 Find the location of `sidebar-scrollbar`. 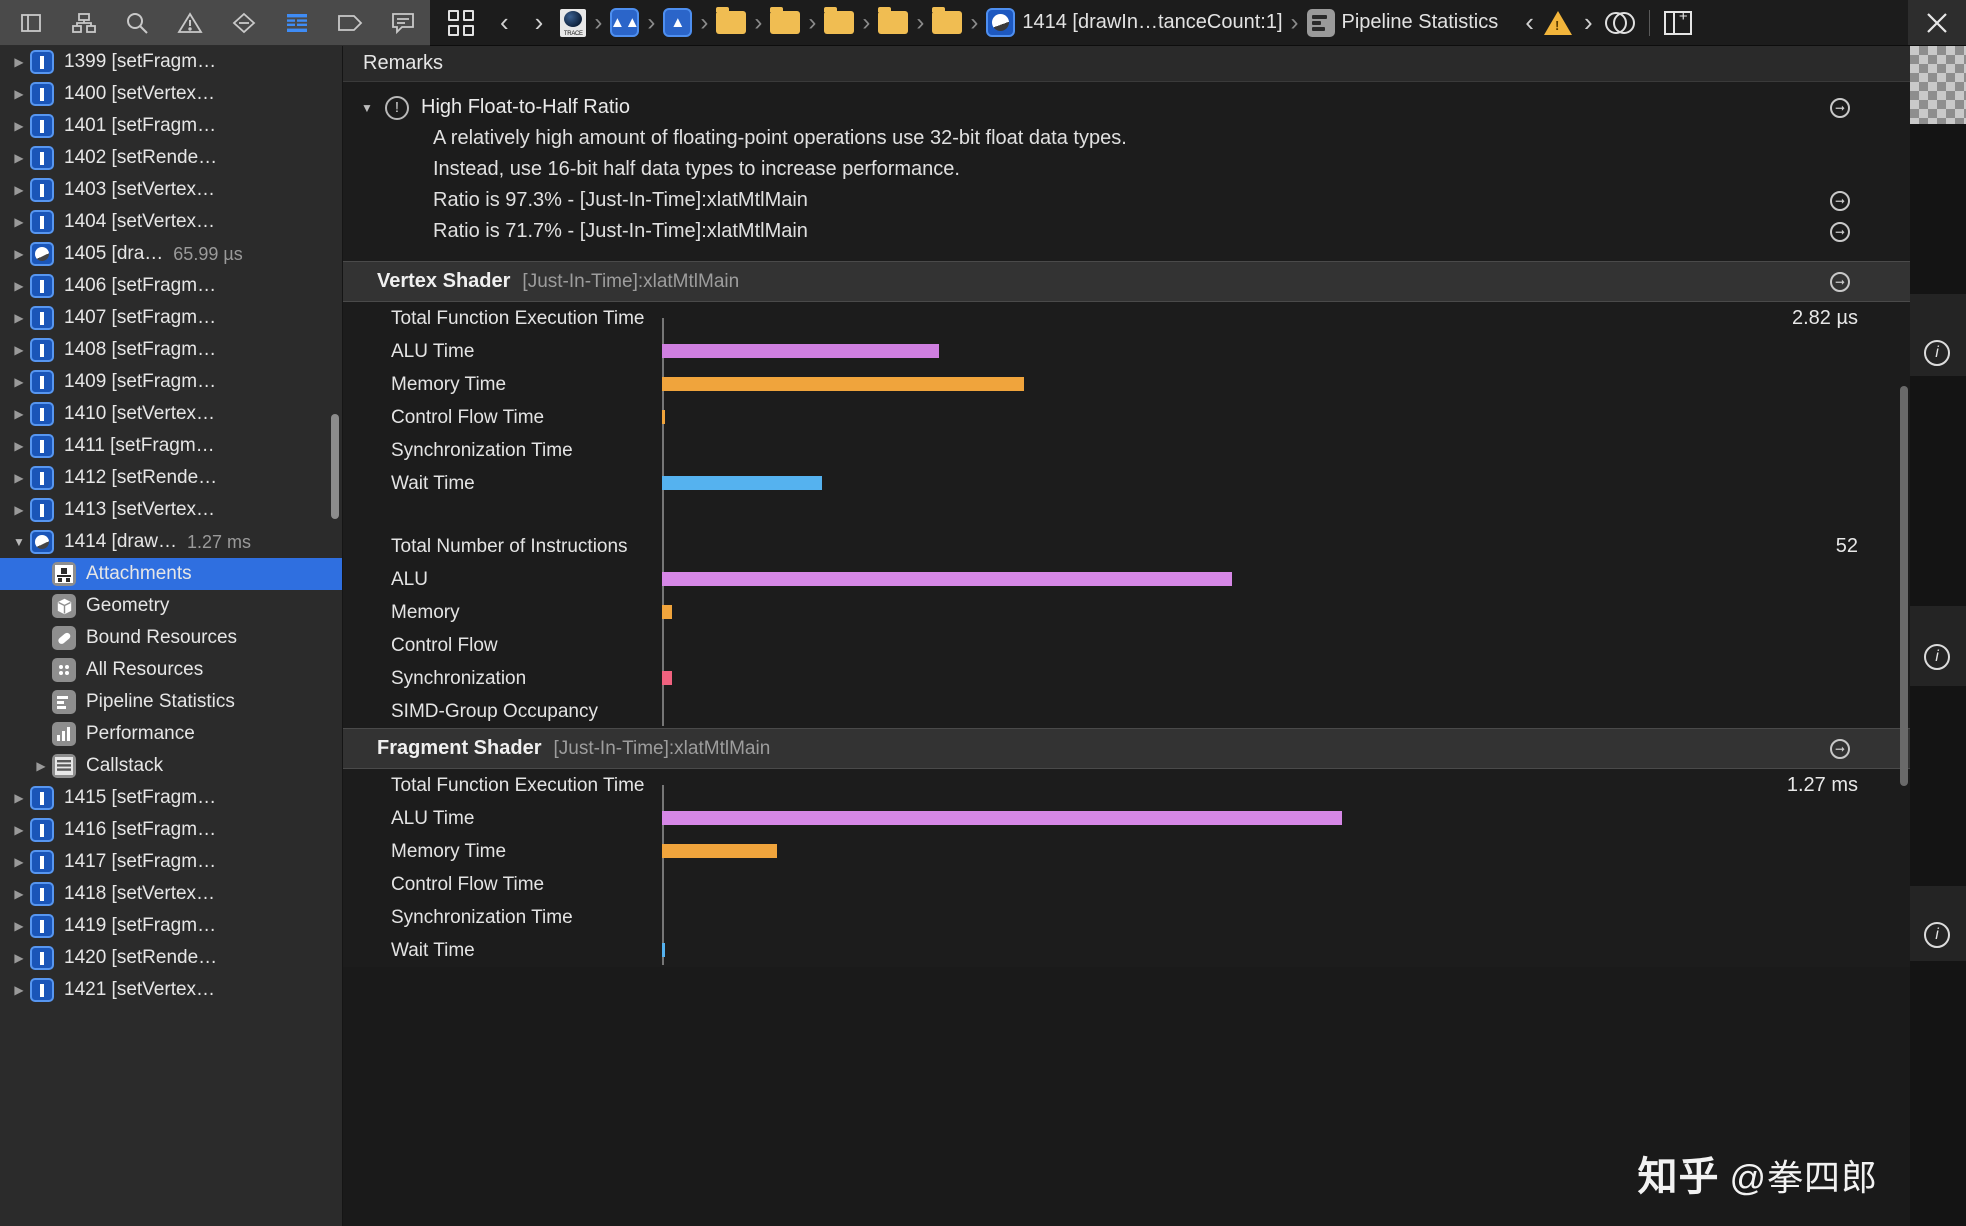

sidebar-scrollbar is located at coordinates (335, 466).